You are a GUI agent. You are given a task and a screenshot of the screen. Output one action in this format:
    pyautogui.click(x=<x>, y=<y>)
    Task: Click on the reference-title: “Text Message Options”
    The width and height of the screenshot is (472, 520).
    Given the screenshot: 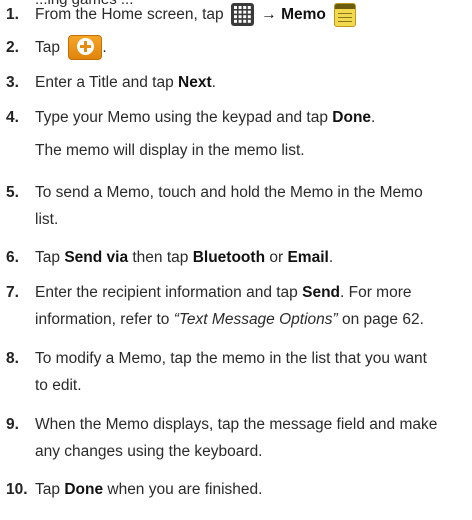 What is the action you would take?
    pyautogui.click(x=255, y=319)
    